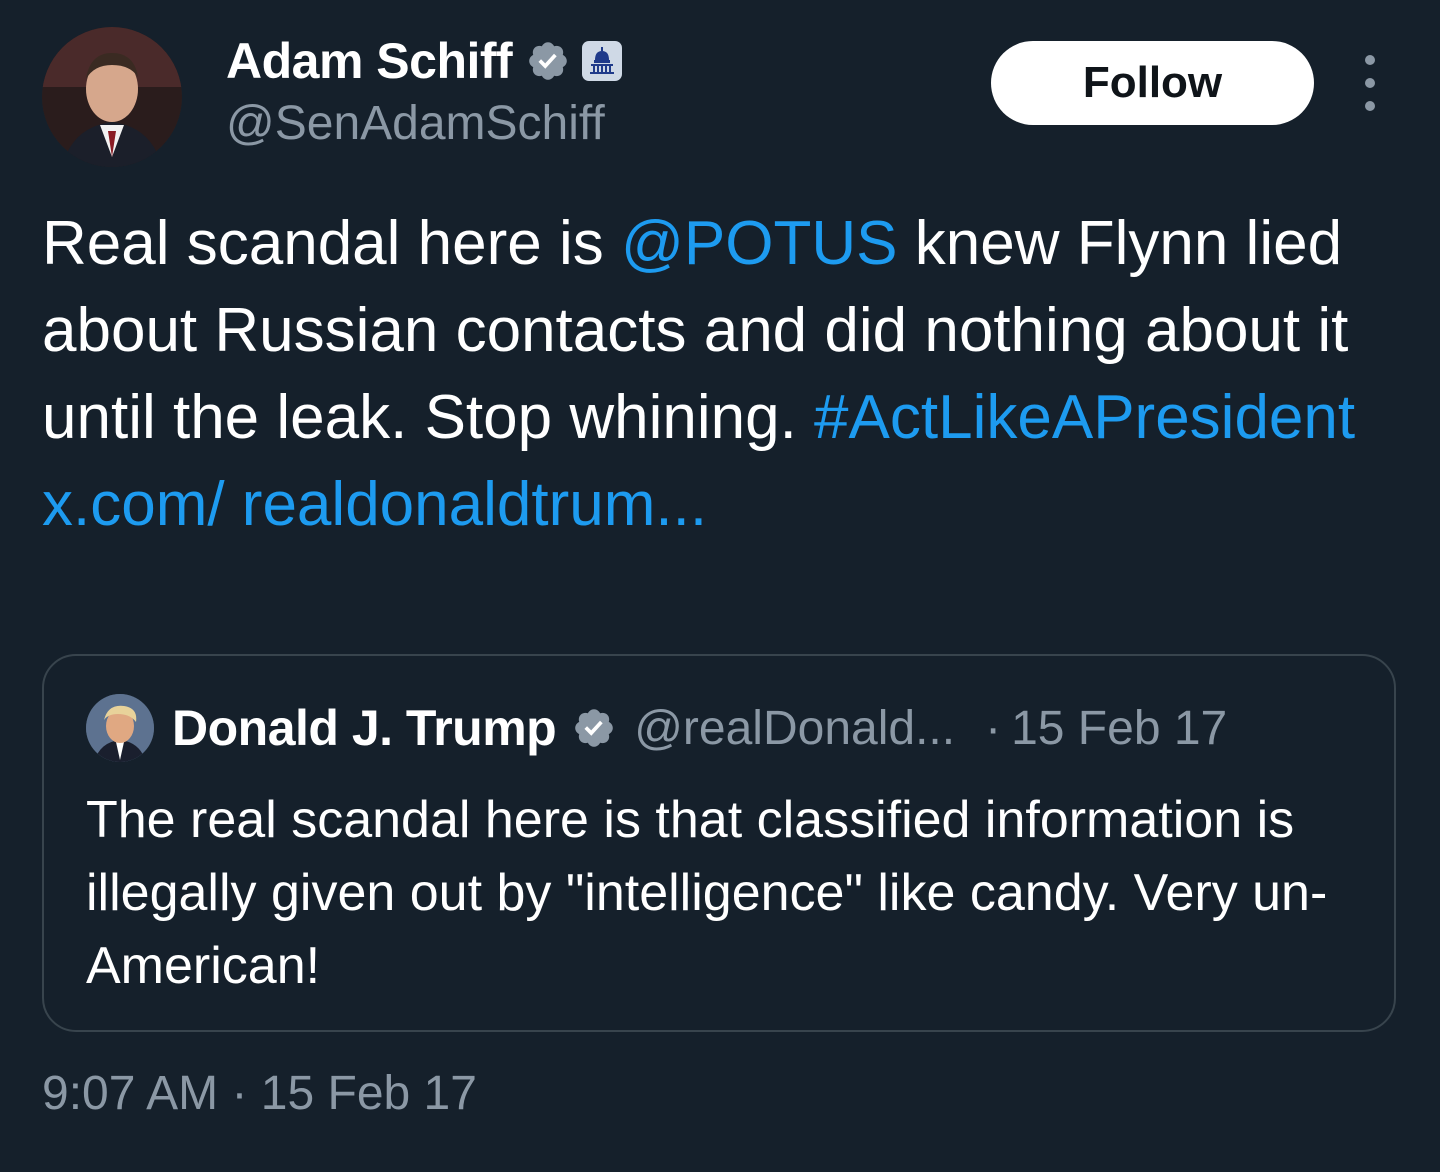 The image size is (1440, 1172). What do you see at coordinates (331, 243) in the screenshot?
I see `tweet-text-segment: Real scandal here is` at bounding box center [331, 243].